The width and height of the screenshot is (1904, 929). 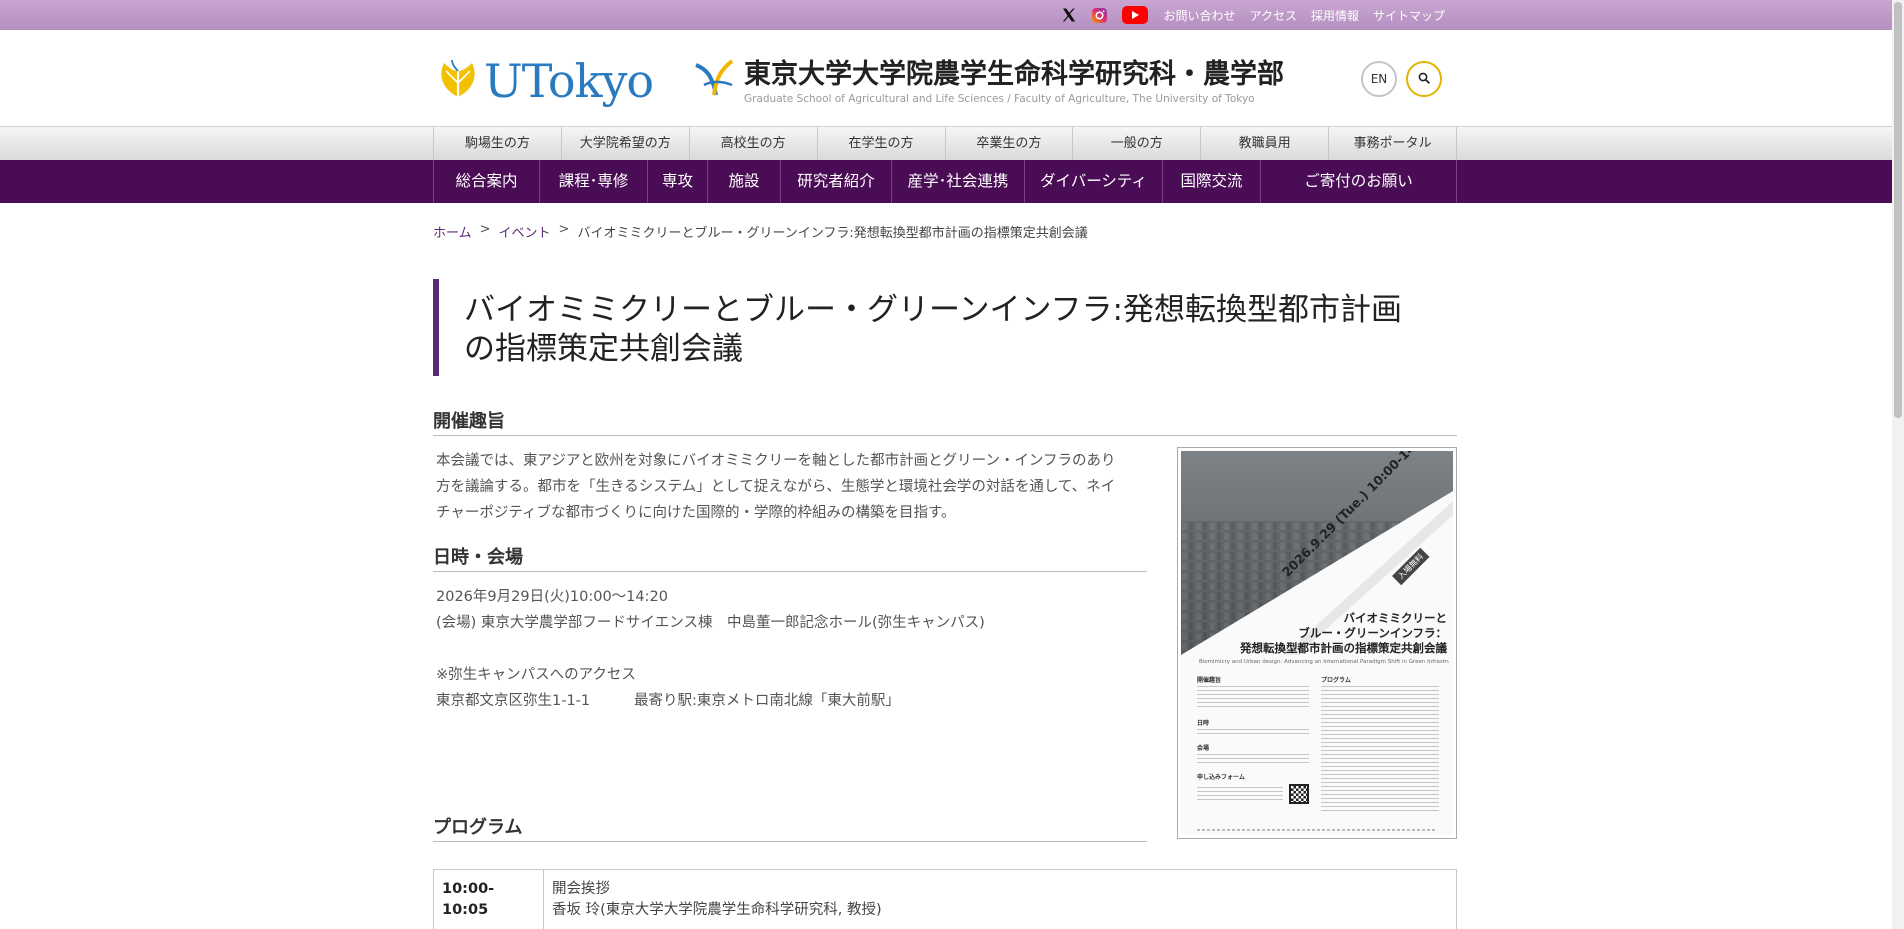 I want to click on audience-alumni: 卒業生の方, so click(x=1008, y=144).